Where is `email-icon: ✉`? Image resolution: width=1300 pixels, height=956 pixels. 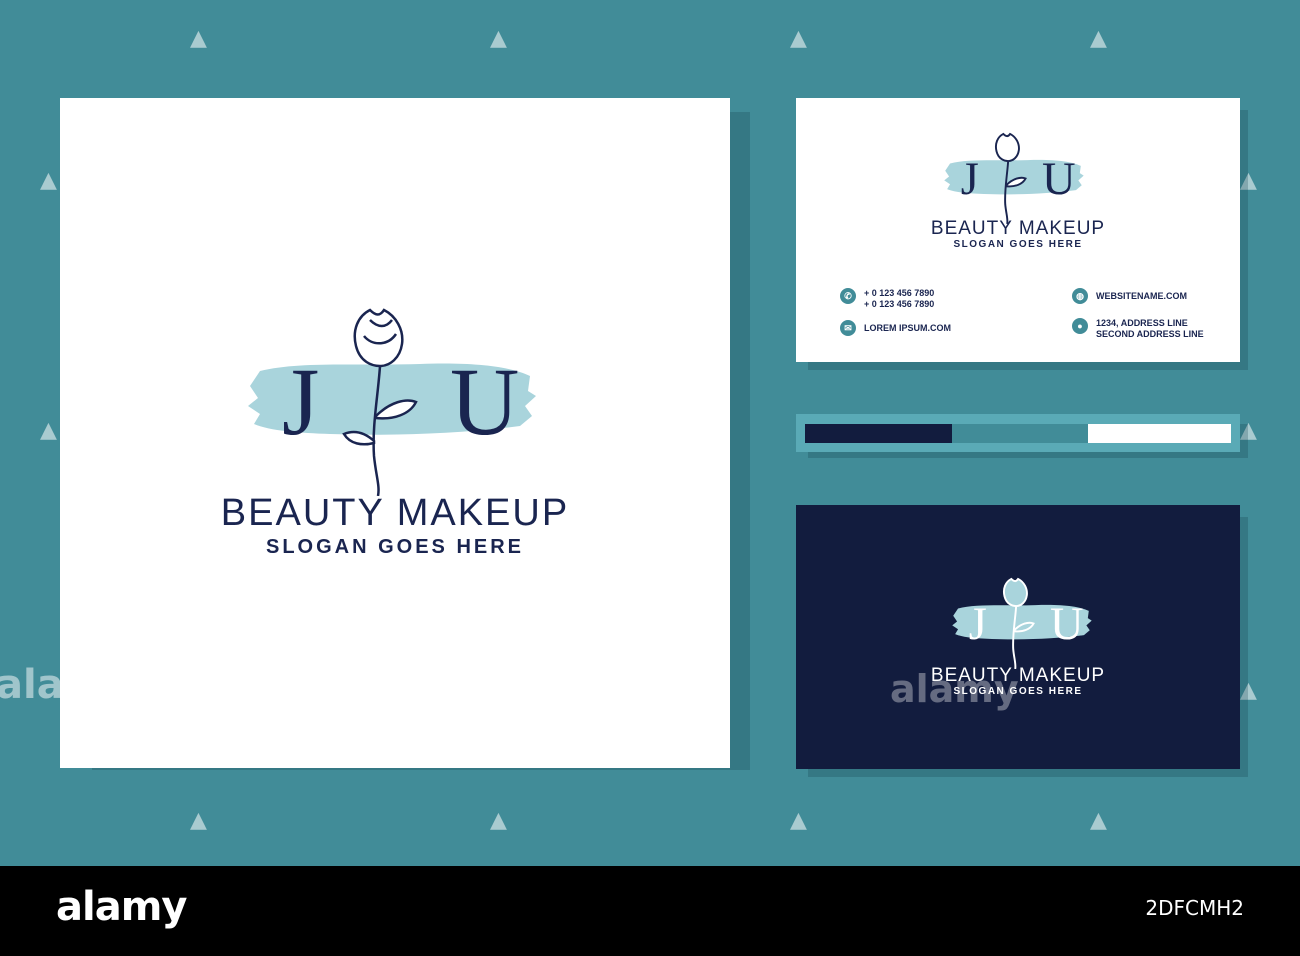
email-icon: ✉ is located at coordinates (848, 328).